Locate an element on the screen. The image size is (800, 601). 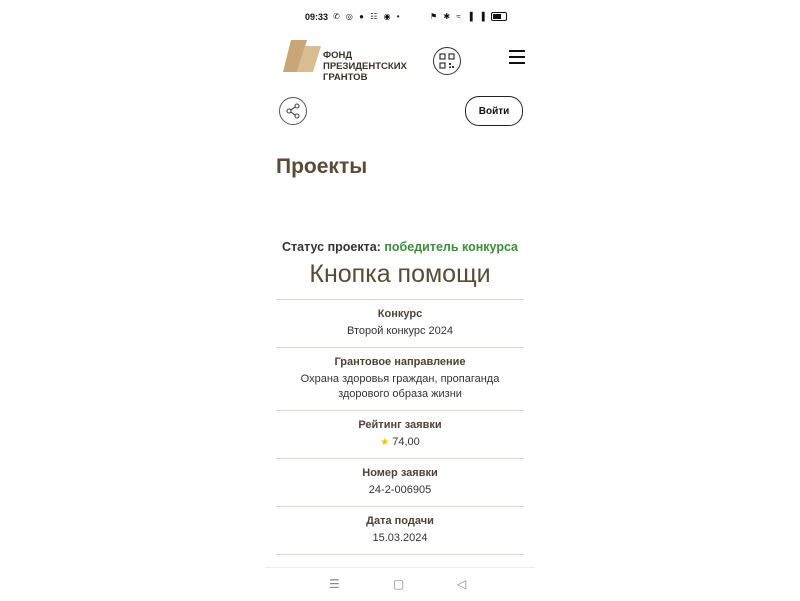
system-icons: ⚑ ✱ ≈ ▐ ▐ is located at coordinates (468, 17).